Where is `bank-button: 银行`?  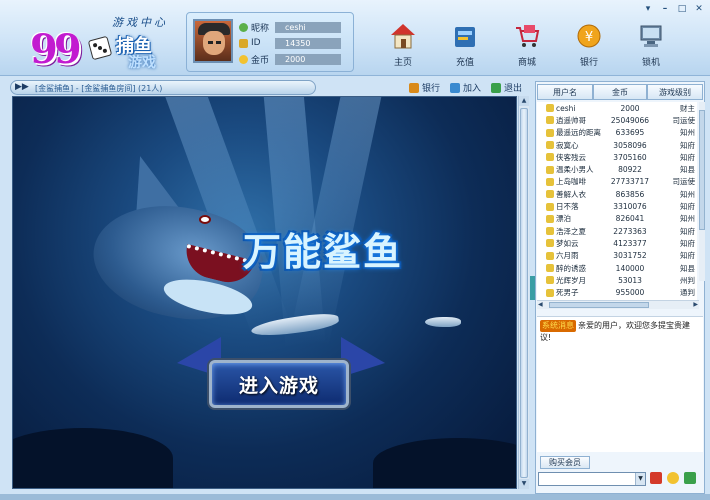
bank-button: 银行 is located at coordinates (424, 87).